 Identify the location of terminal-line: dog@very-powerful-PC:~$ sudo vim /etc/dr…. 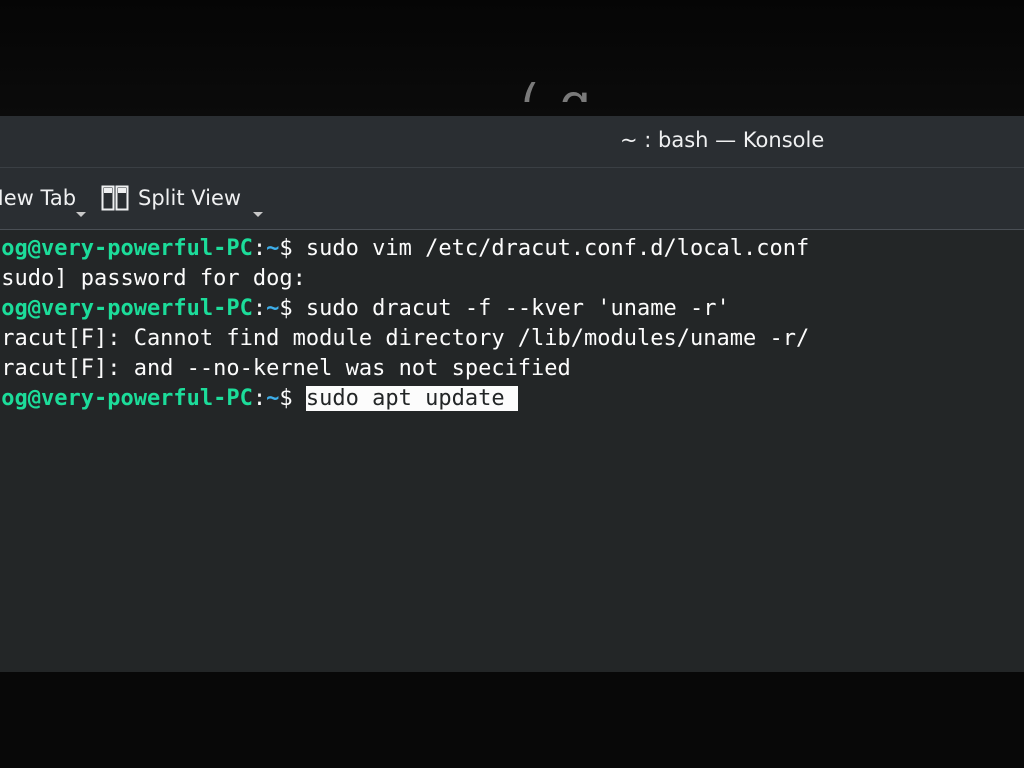
(404, 249).